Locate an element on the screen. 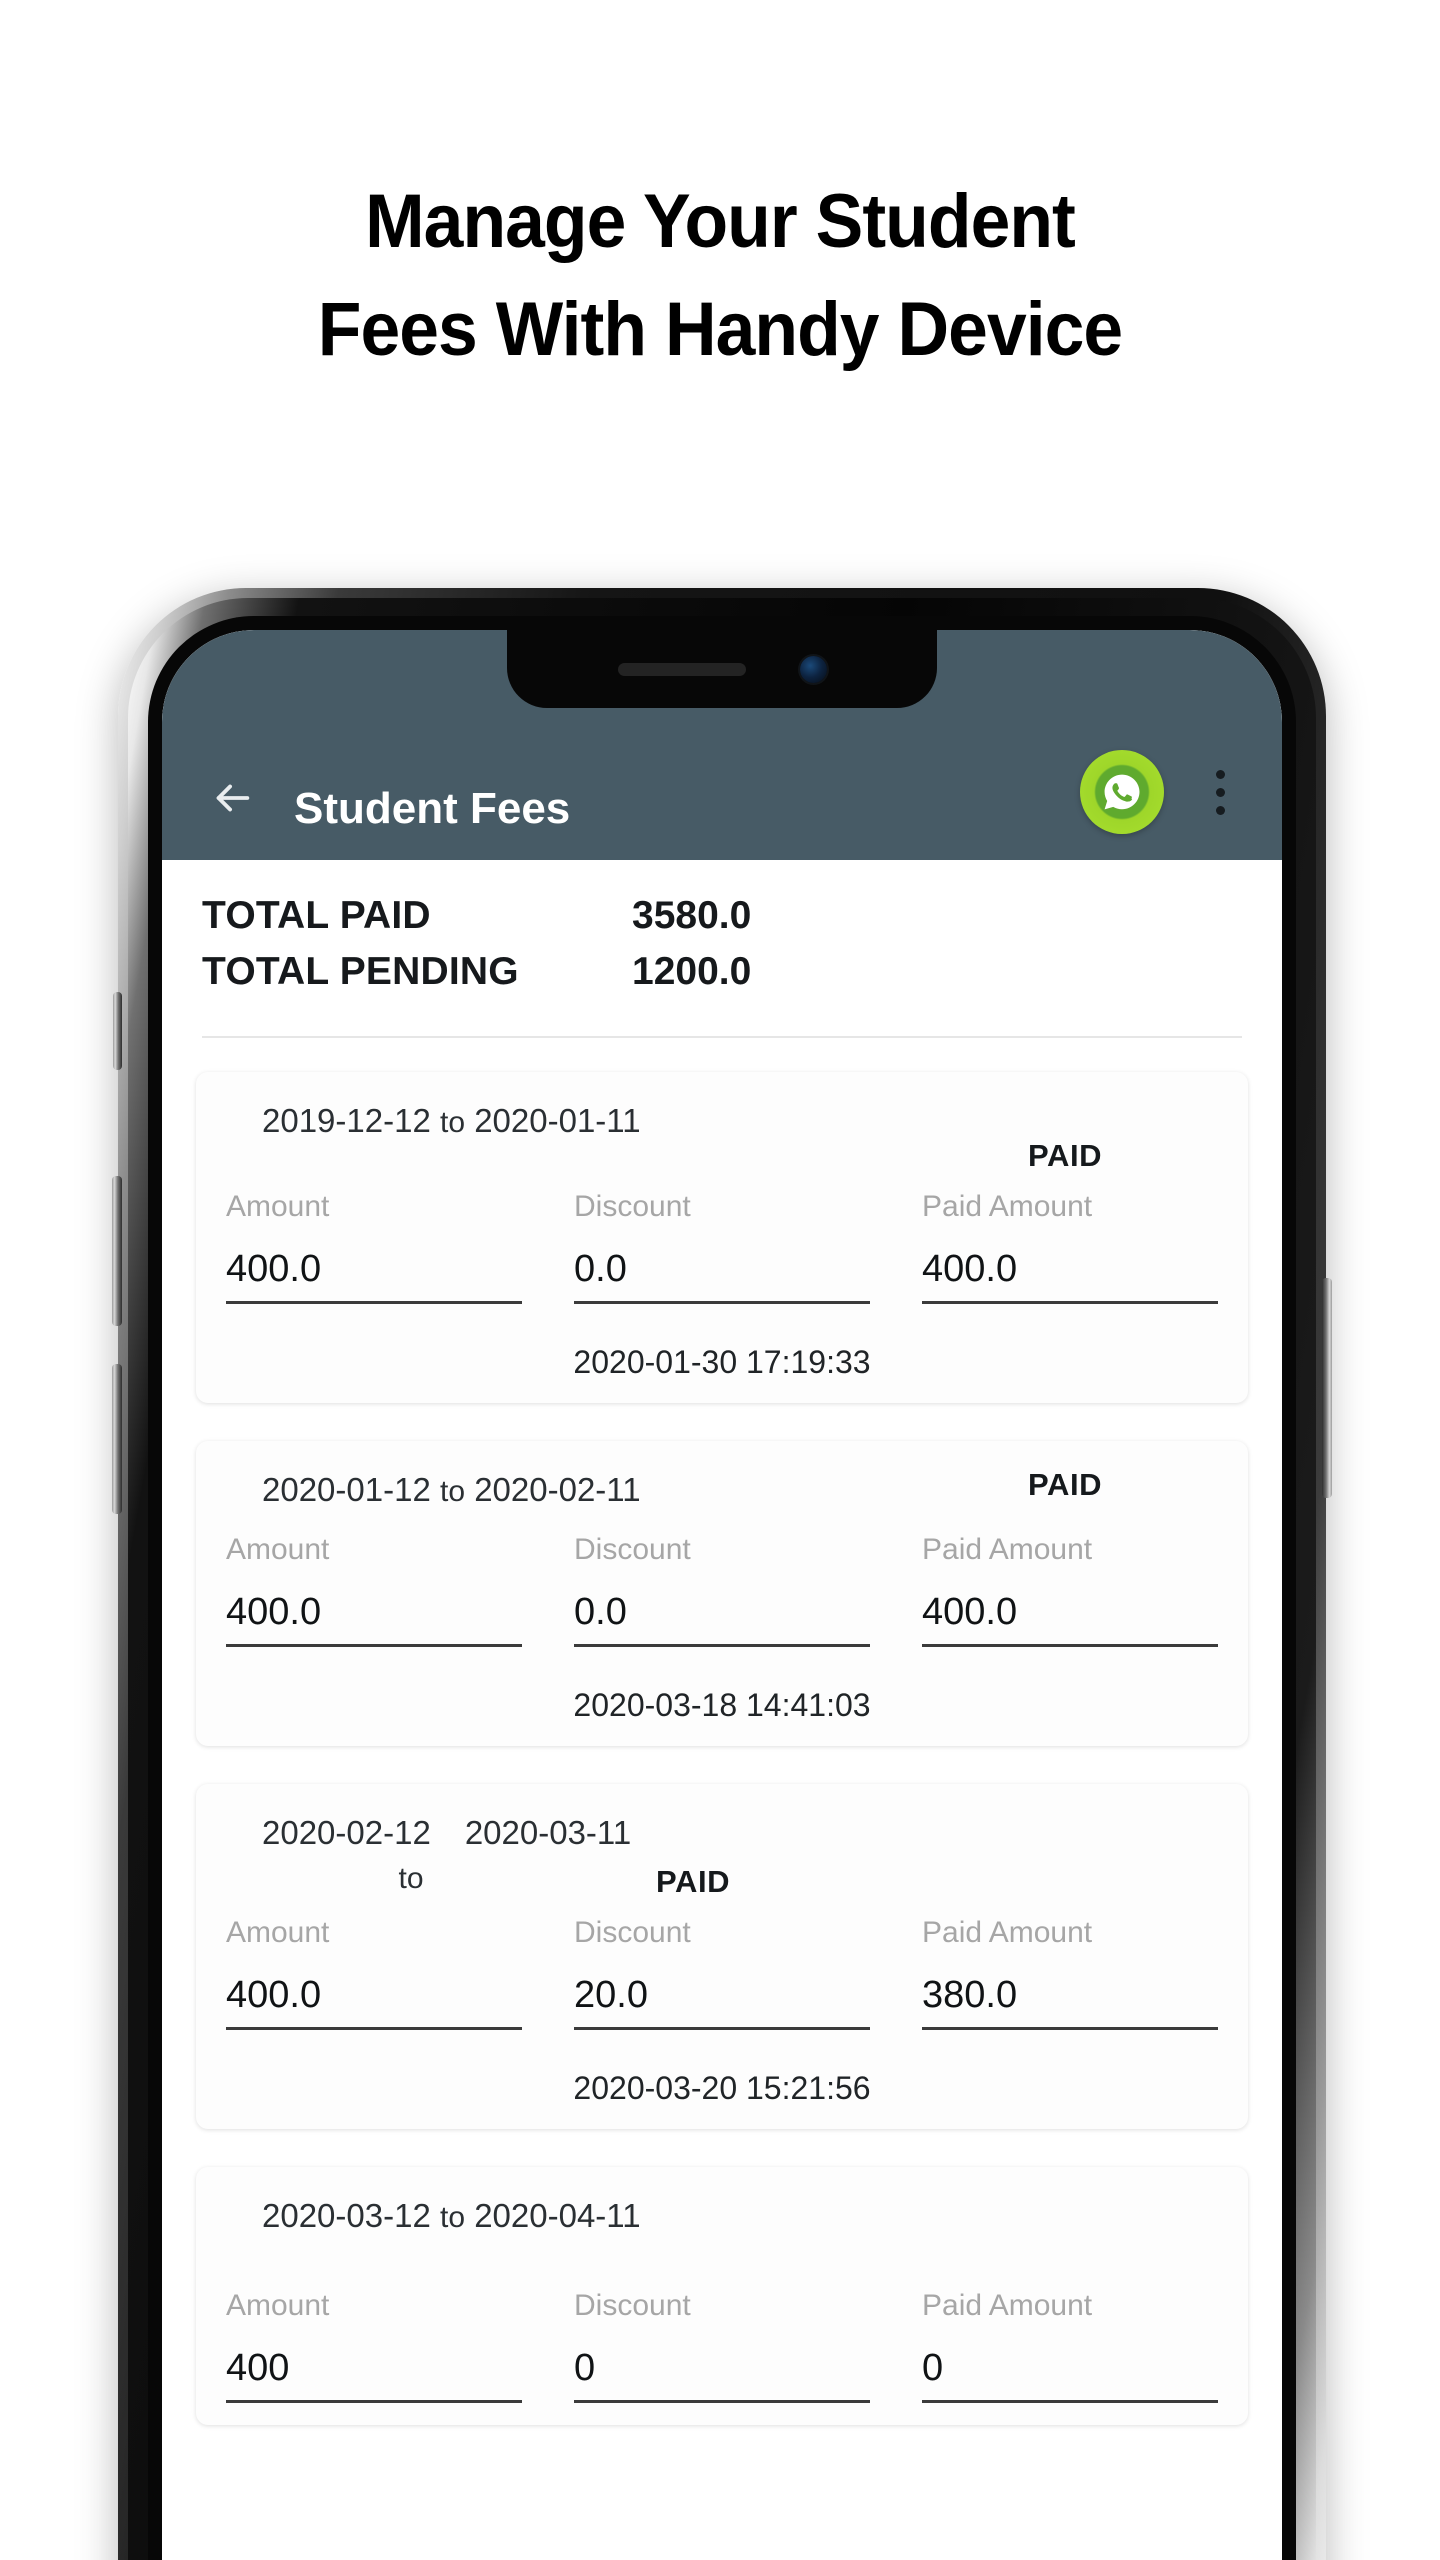  totals-summary: TOTAL PAID 3580.0 TOTAL PENDING 1200.0 is located at coordinates (722, 949).